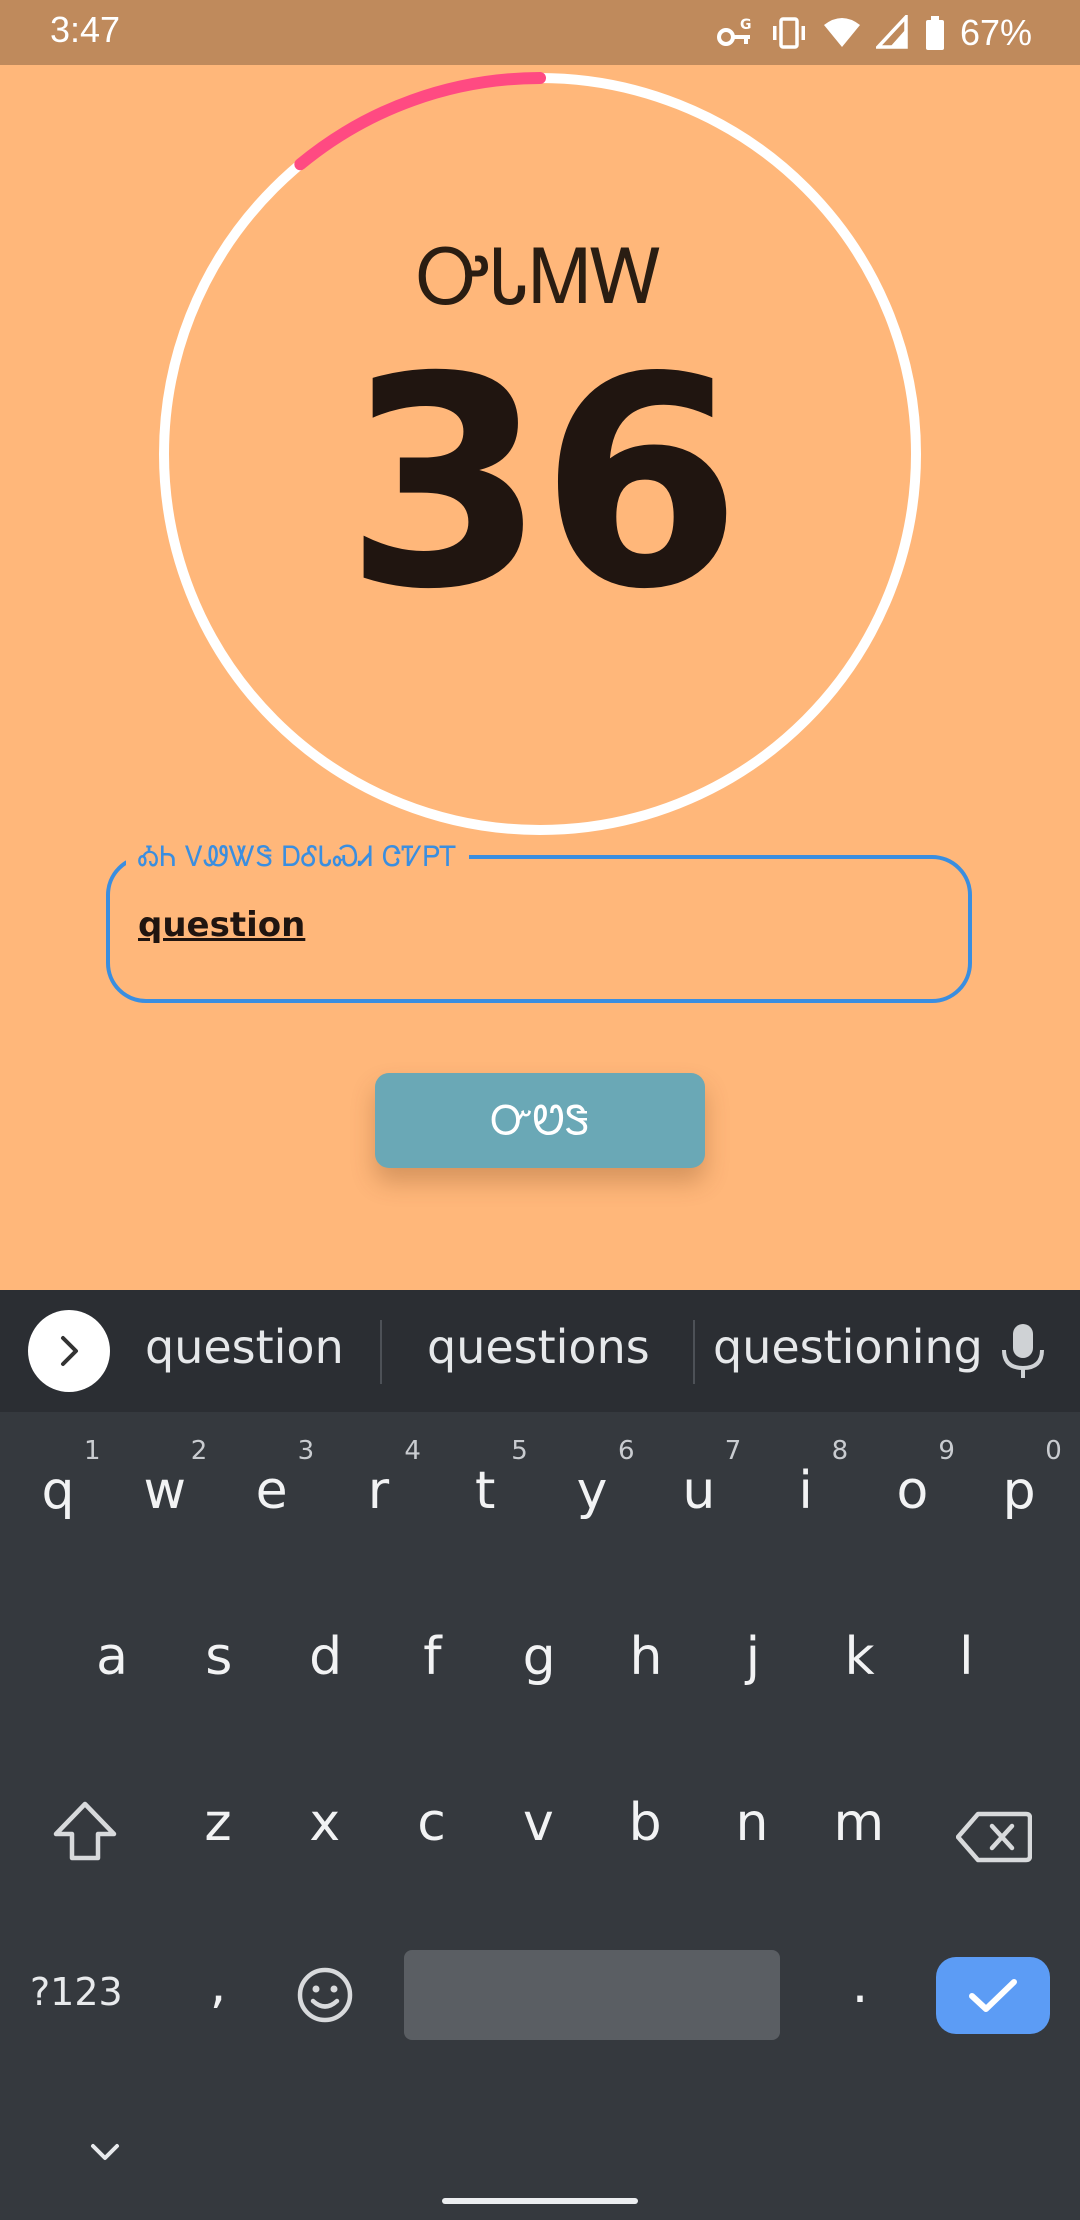 This screenshot has width=1080, height=2220. What do you see at coordinates (298, 857) in the screenshot?
I see `answer-input-label: ᎣᏂ ᏙᏪᏔᏕ ᎠᎴᏓᏍᏗ ᏣᏤᏢᎢ` at bounding box center [298, 857].